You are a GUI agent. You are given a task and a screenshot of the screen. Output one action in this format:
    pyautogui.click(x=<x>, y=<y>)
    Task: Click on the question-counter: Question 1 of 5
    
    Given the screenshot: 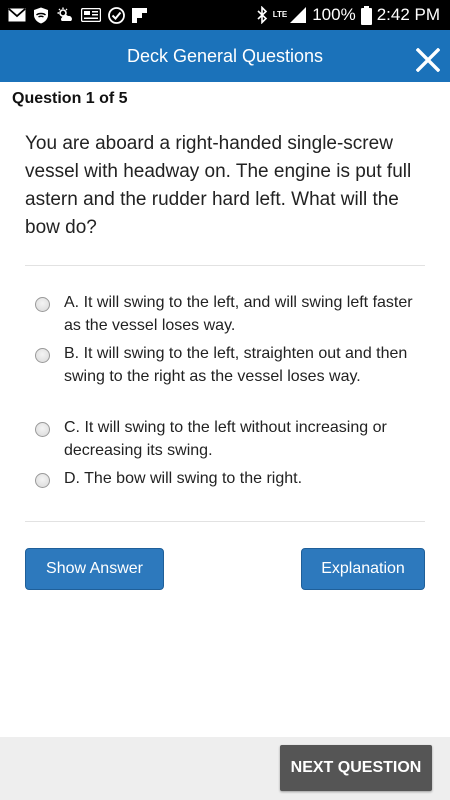 What is the action you would take?
    pyautogui.click(x=70, y=98)
    